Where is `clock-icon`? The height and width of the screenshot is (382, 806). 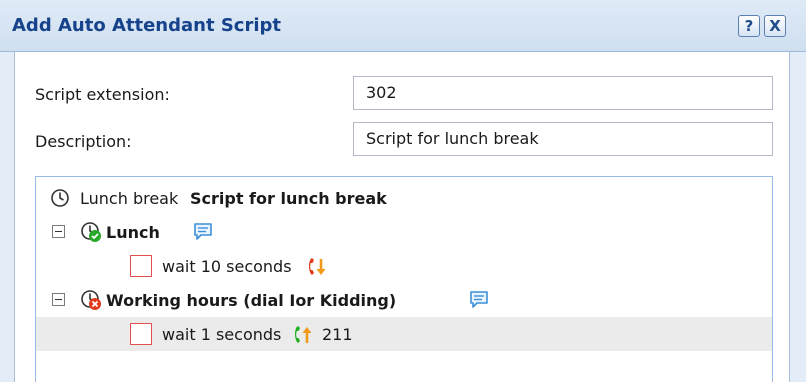 clock-icon is located at coordinates (60, 198).